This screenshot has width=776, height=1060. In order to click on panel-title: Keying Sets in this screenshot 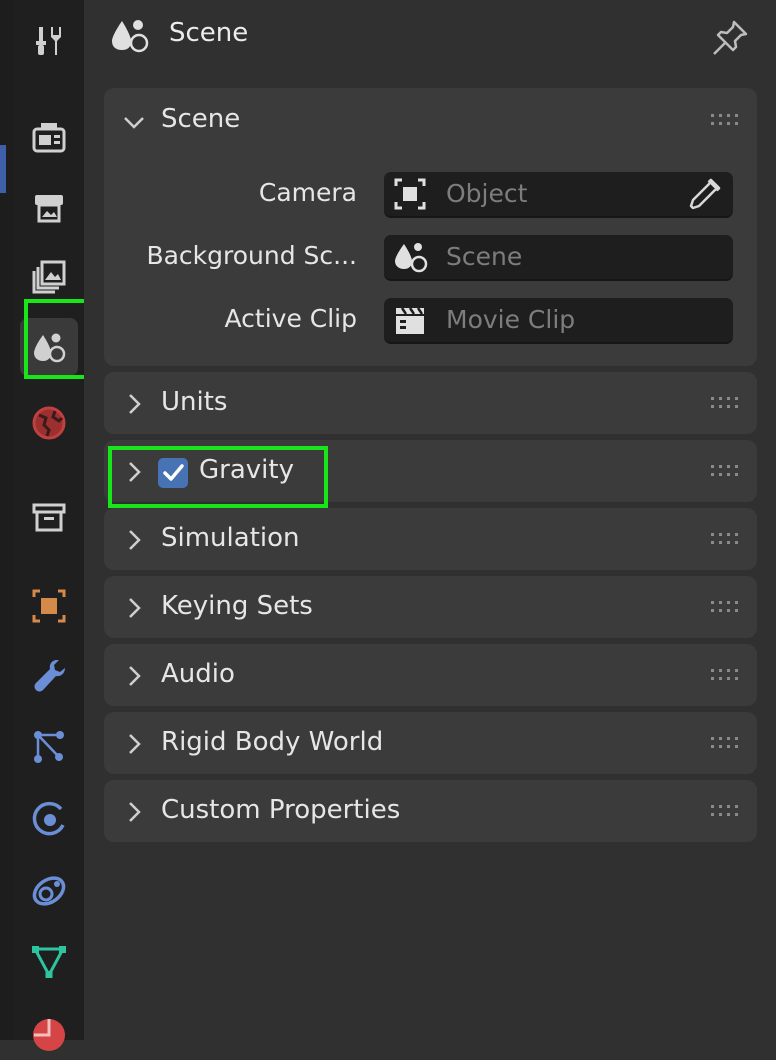, I will do `click(237, 606)`.